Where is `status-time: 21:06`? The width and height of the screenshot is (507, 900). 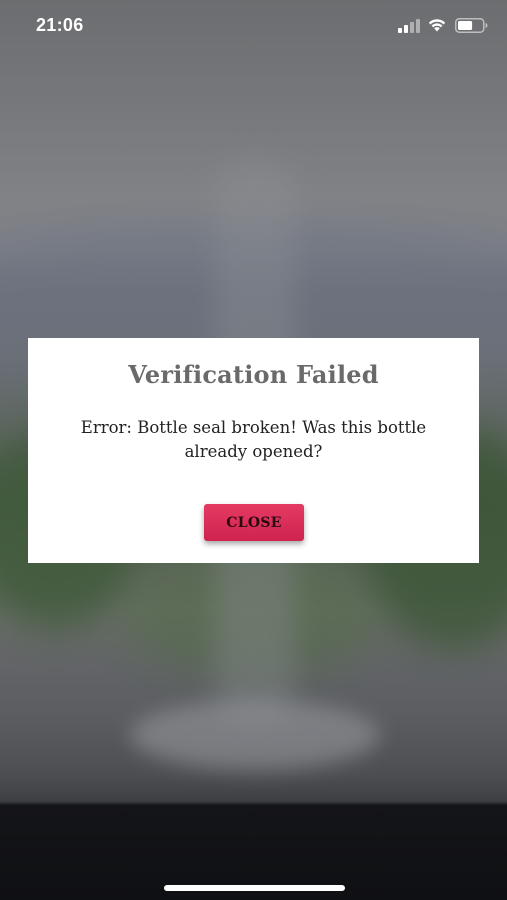
status-time: 21:06 is located at coordinates (60, 25).